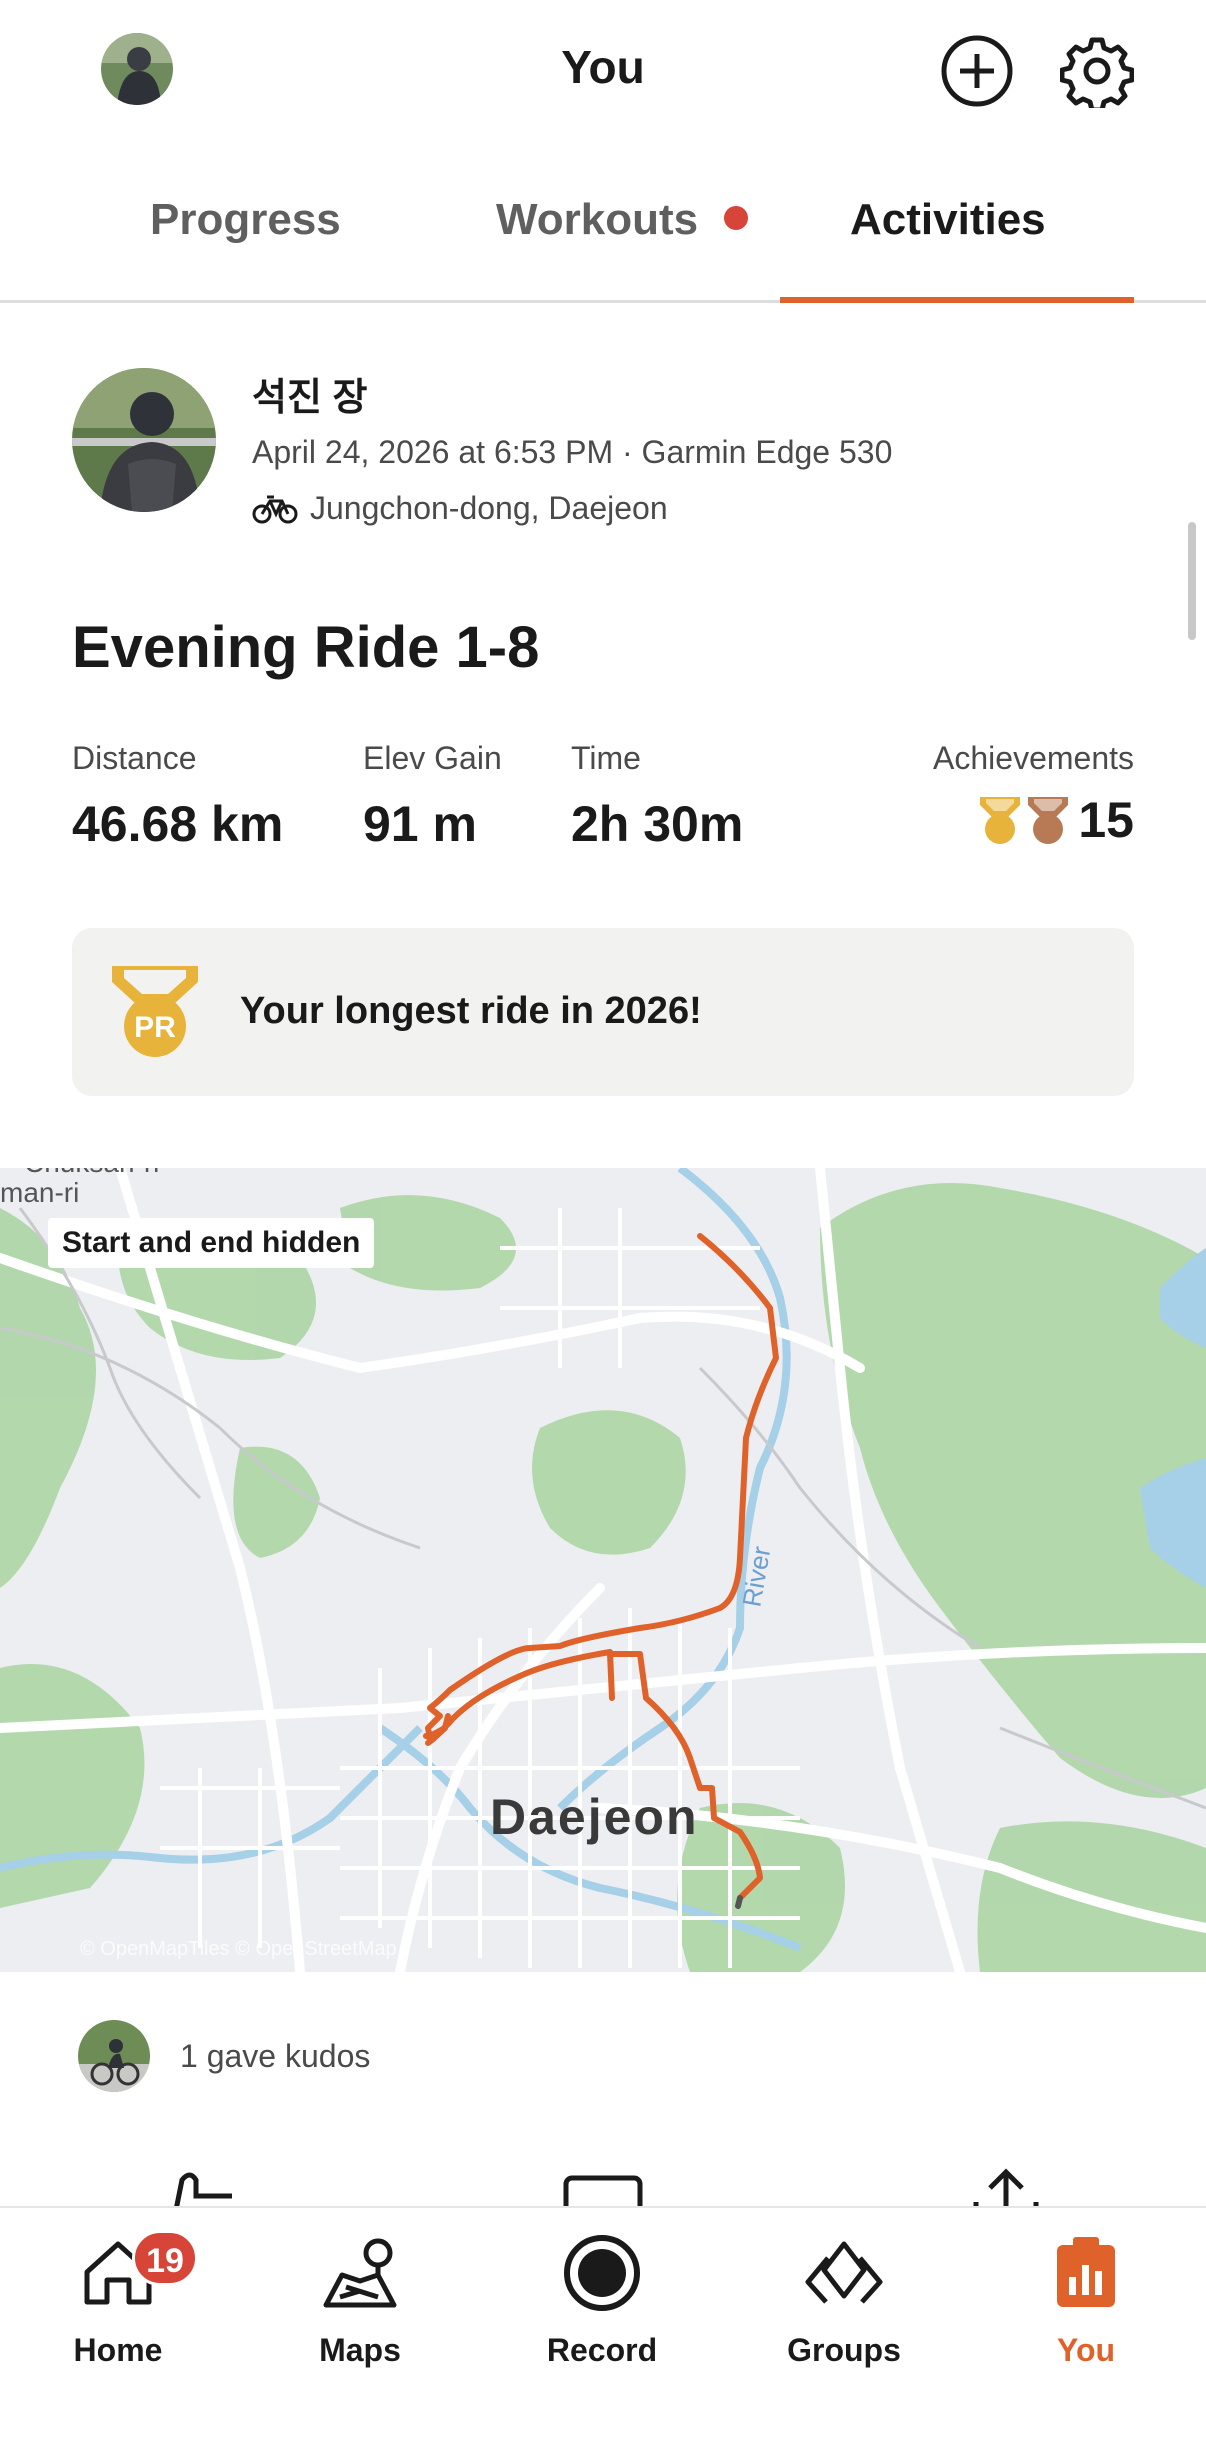 Image resolution: width=1206 pixels, height=2458 pixels. What do you see at coordinates (360, 2350) in the screenshot?
I see `nav-maps-label: Maps` at bounding box center [360, 2350].